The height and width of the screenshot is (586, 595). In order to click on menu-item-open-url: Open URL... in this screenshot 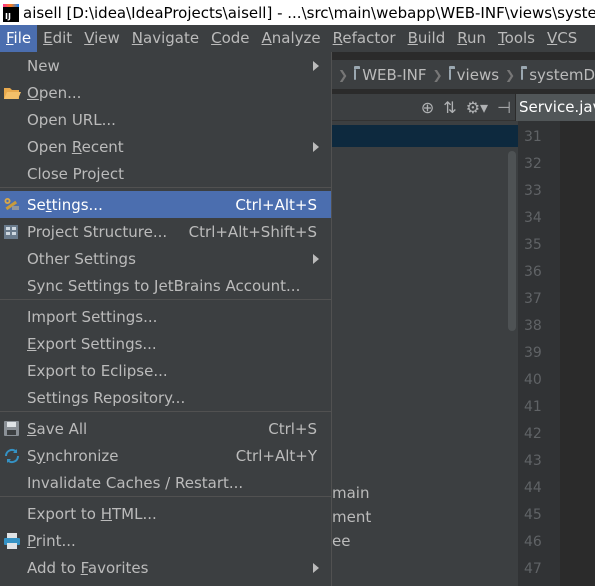, I will do `click(165, 119)`.